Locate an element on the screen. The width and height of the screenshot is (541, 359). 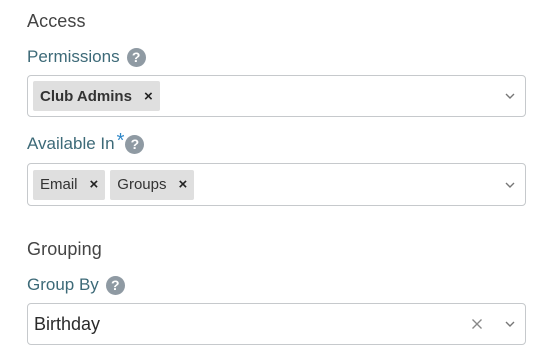
available-in-label-text: Available In is located at coordinates (71, 143).